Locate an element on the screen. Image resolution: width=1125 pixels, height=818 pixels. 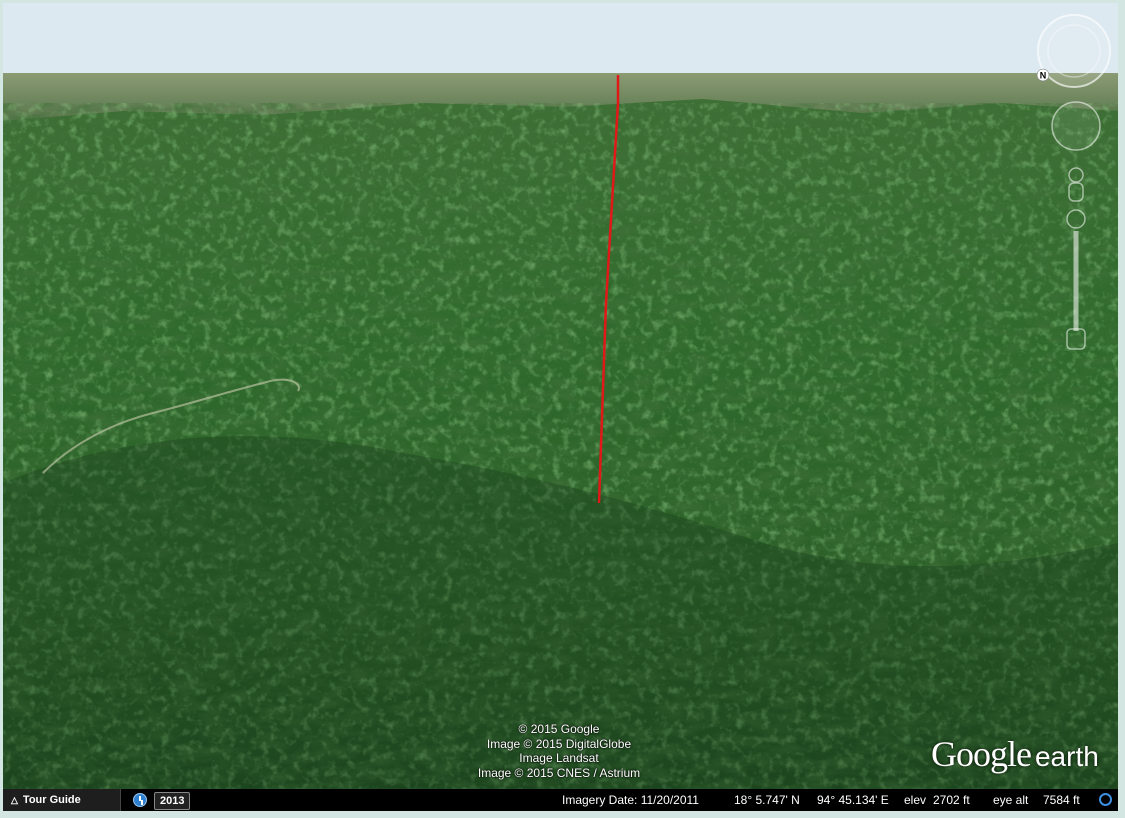
logo-google-text: Google is located at coordinates (981, 754).